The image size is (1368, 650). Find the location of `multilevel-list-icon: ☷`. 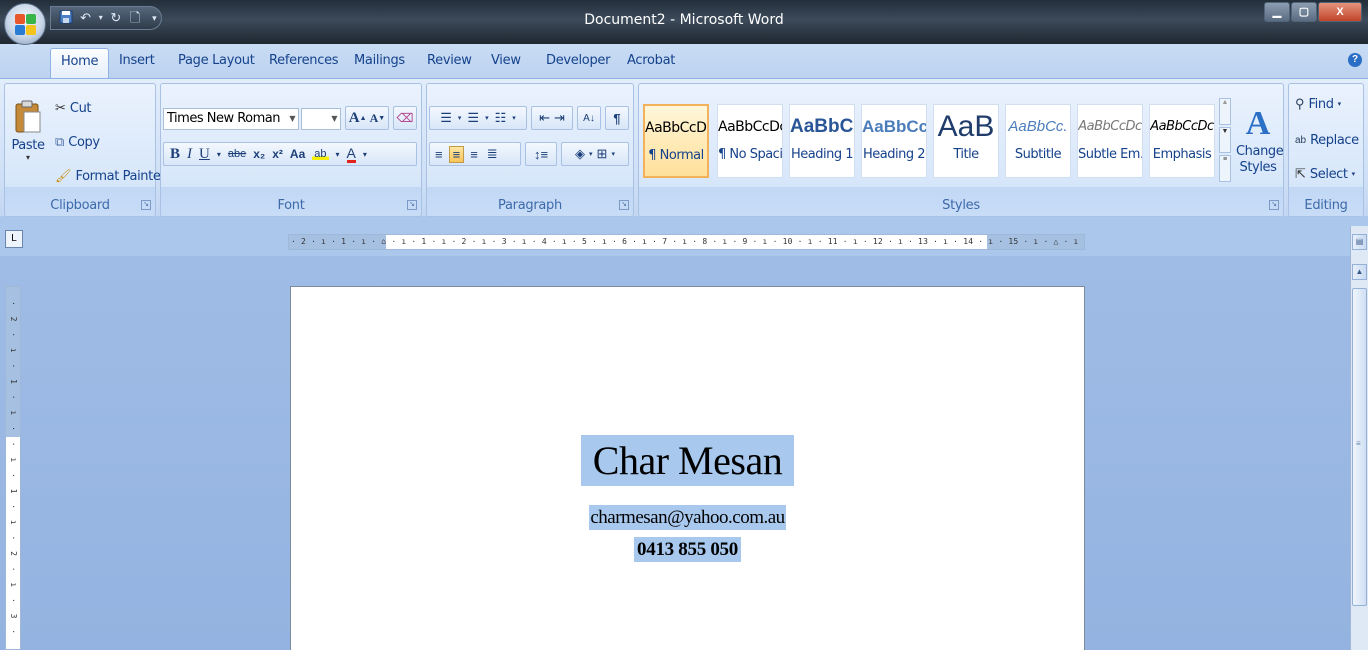

multilevel-list-icon: ☷ is located at coordinates (501, 118).